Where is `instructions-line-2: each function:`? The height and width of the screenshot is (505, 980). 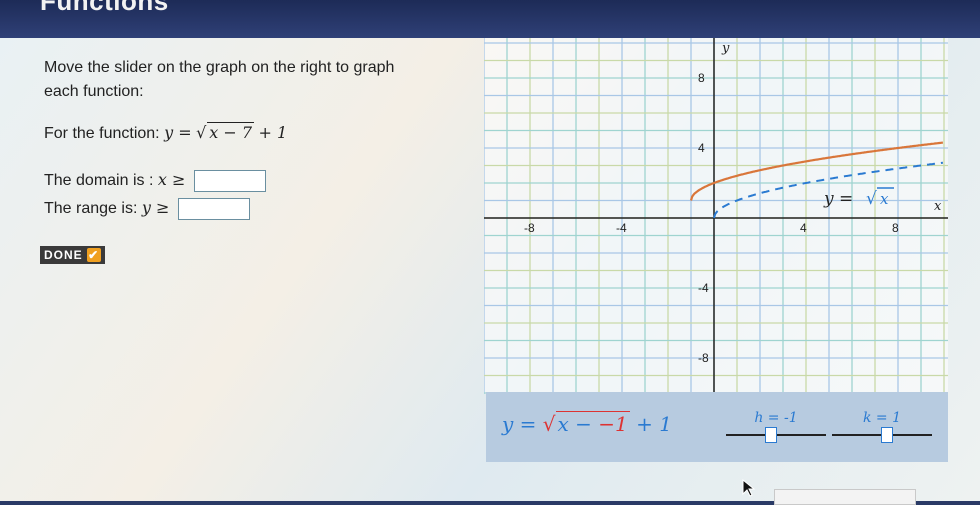 instructions-line-2: each function: is located at coordinates (94, 91).